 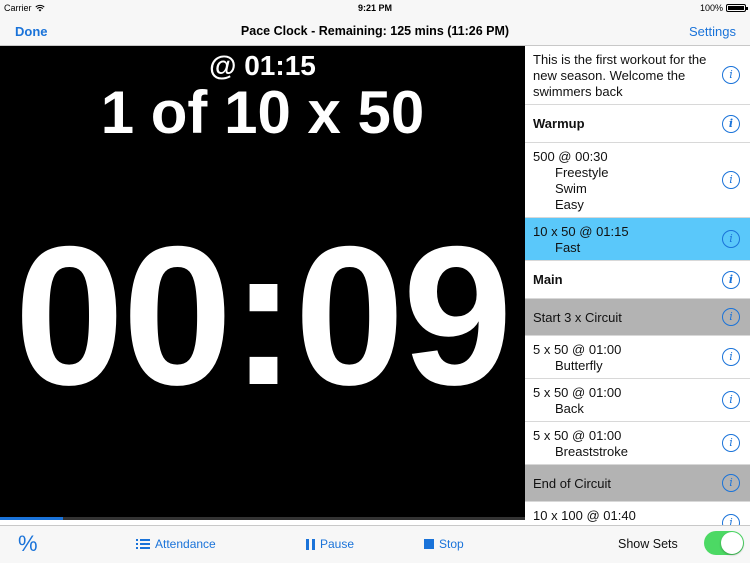 I want to click on row-title: 10 x 50 @ 01:15, so click(x=581, y=231).